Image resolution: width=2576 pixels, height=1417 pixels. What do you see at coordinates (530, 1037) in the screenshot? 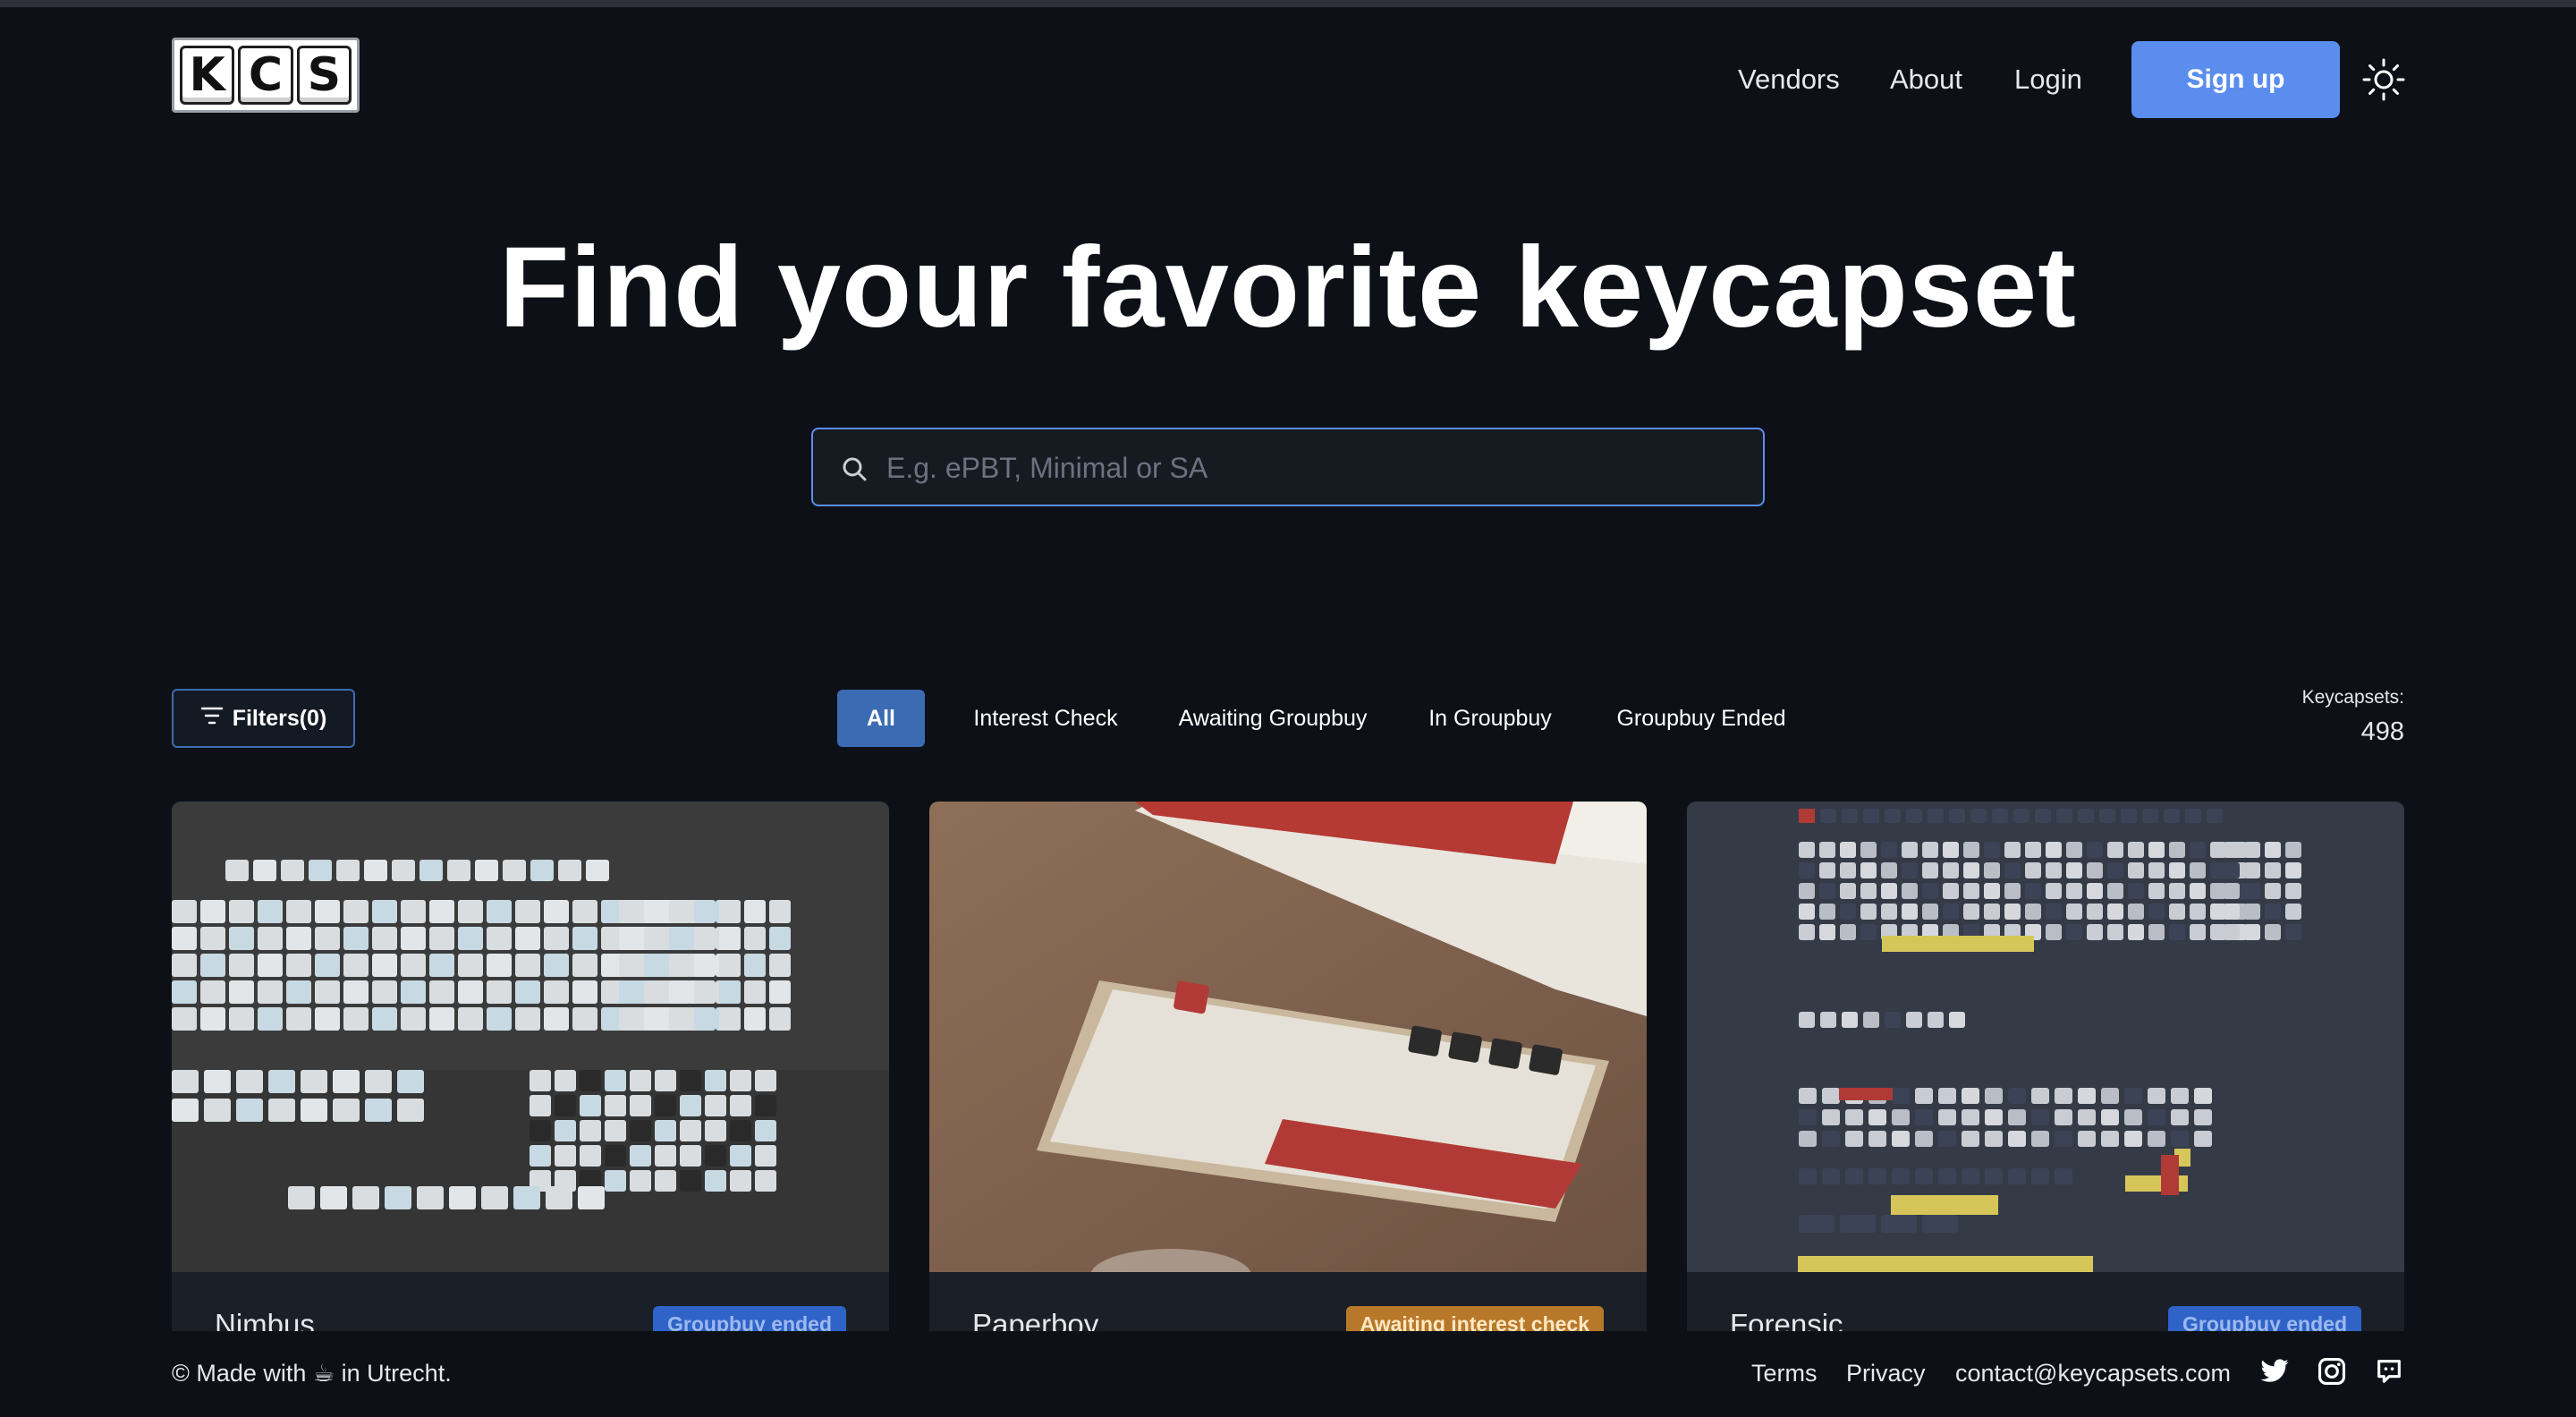
I see `card-image-nimbus` at bounding box center [530, 1037].